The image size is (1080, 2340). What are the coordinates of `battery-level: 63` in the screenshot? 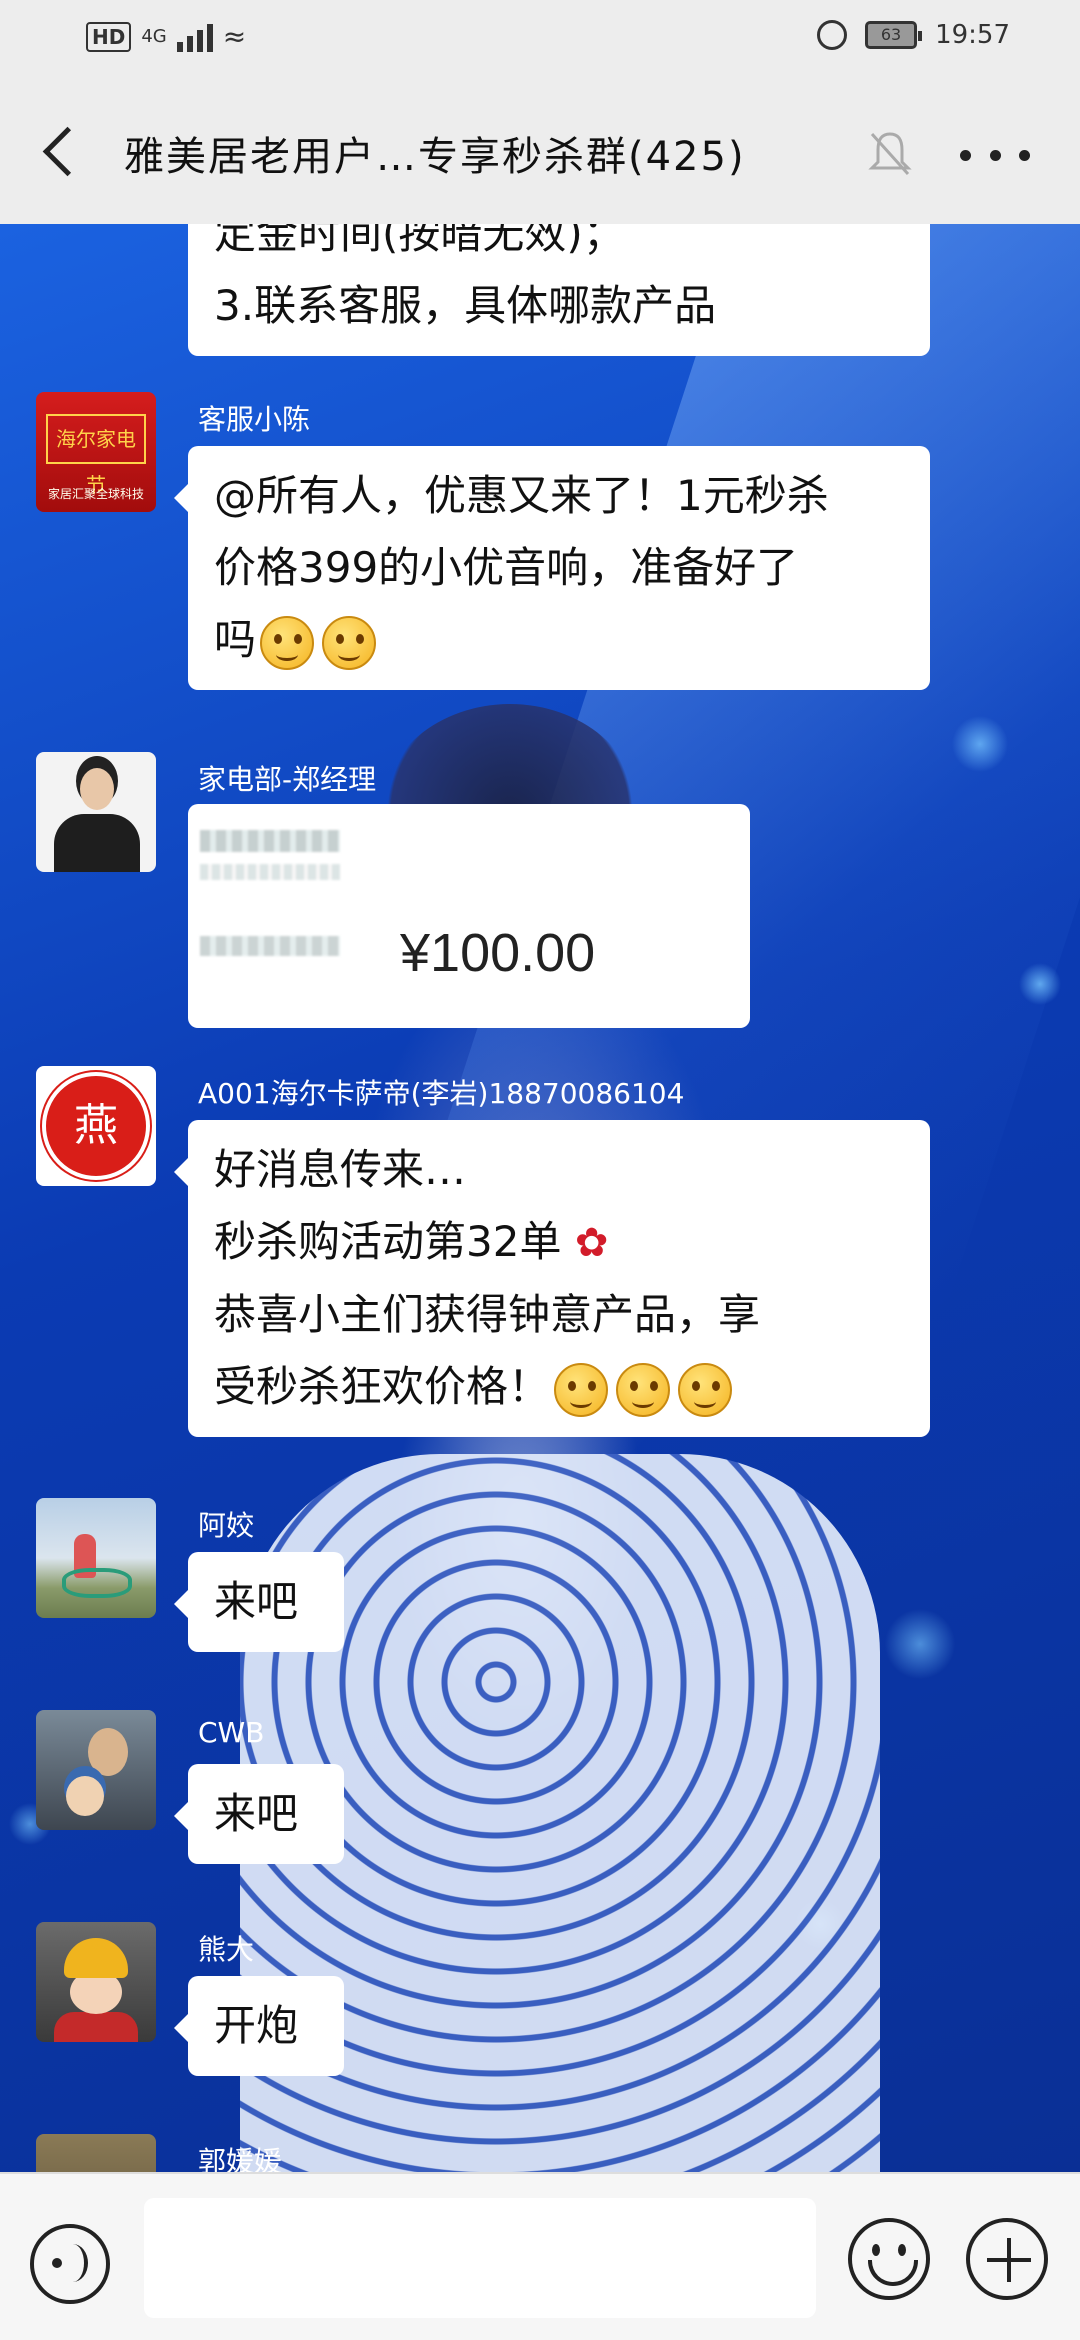 It's located at (891, 34).